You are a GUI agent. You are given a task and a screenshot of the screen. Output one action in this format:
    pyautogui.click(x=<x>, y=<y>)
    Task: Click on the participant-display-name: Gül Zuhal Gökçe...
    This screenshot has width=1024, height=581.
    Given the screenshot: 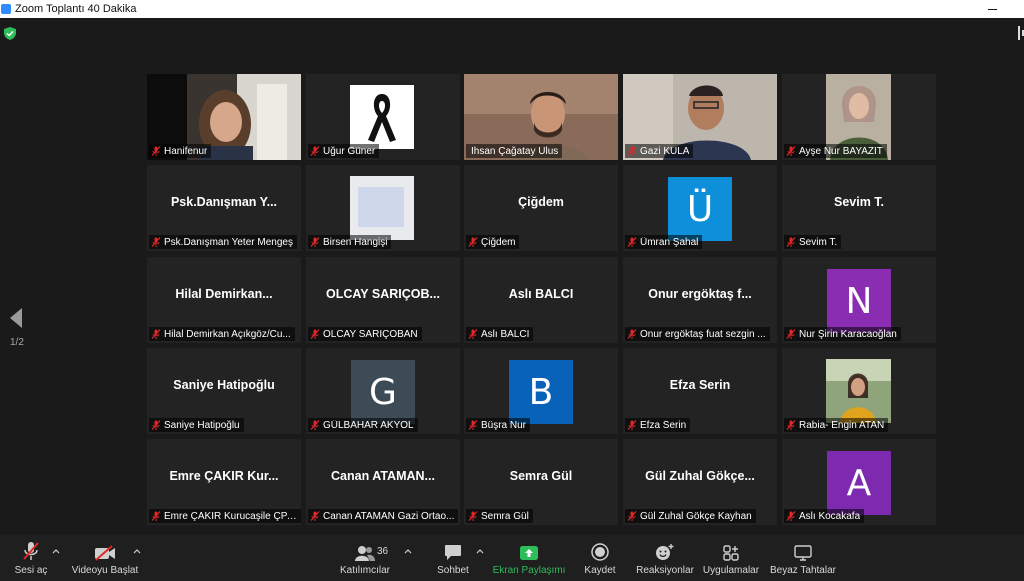 What is the action you would take?
    pyautogui.click(x=700, y=476)
    